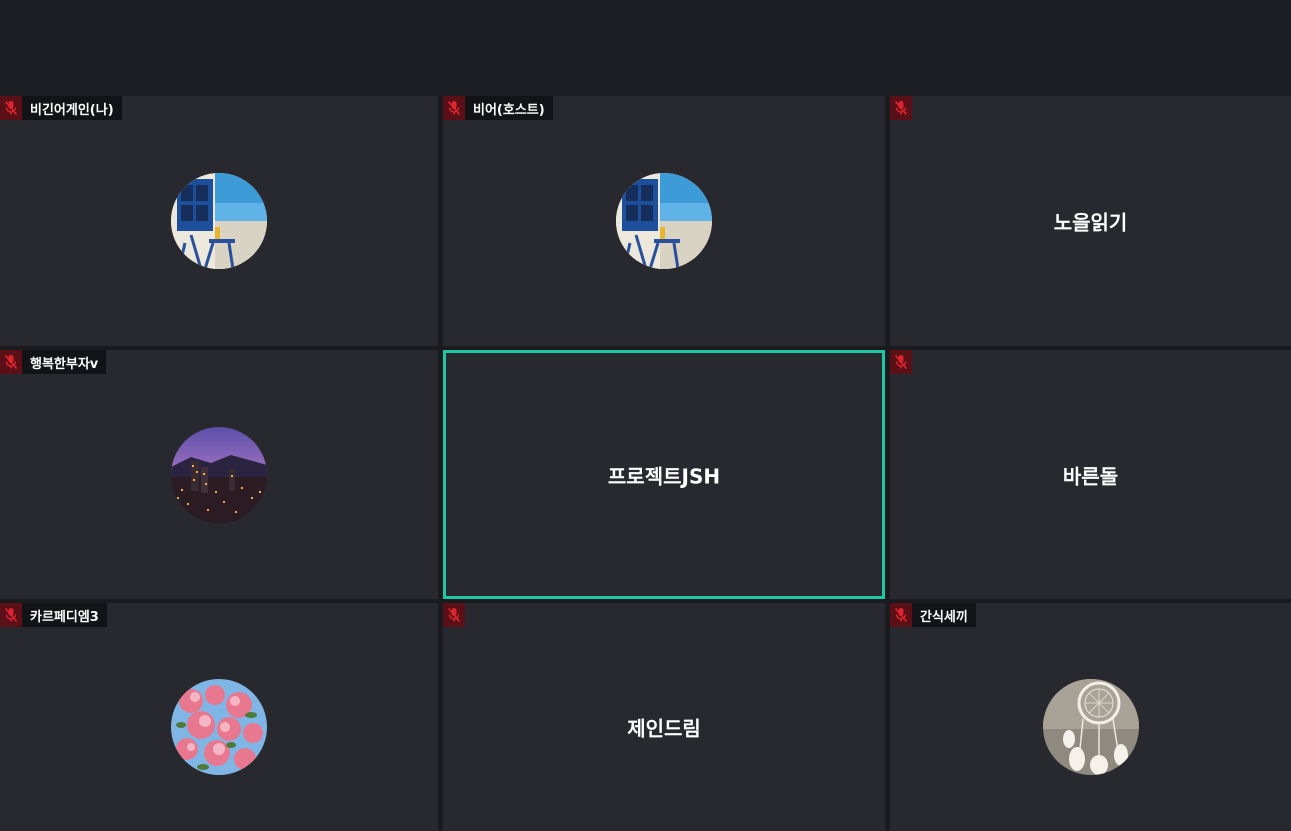 This screenshot has width=1291, height=831. I want to click on participant-tile: 비어(호스트), so click(664, 221).